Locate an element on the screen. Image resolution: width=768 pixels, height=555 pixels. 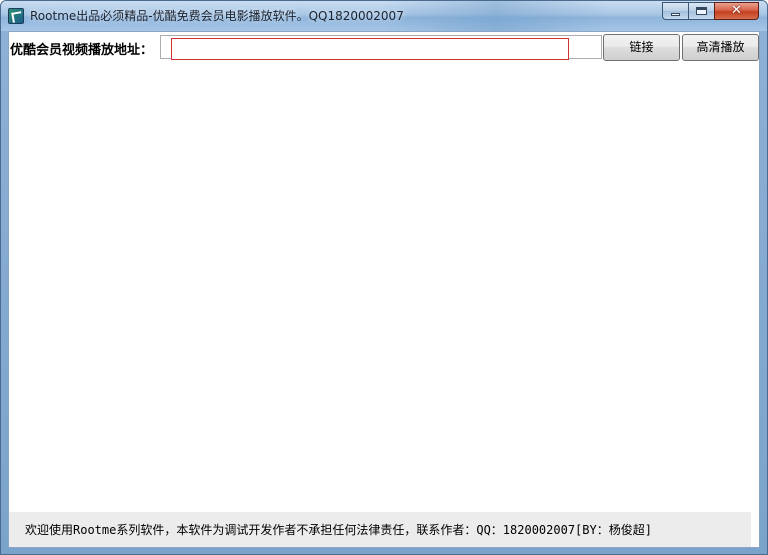
title-bar: Rootme出品必须精品-优酷免费会员电影播放软件。QQ1820002007 ✕ is located at coordinates (384, 16).